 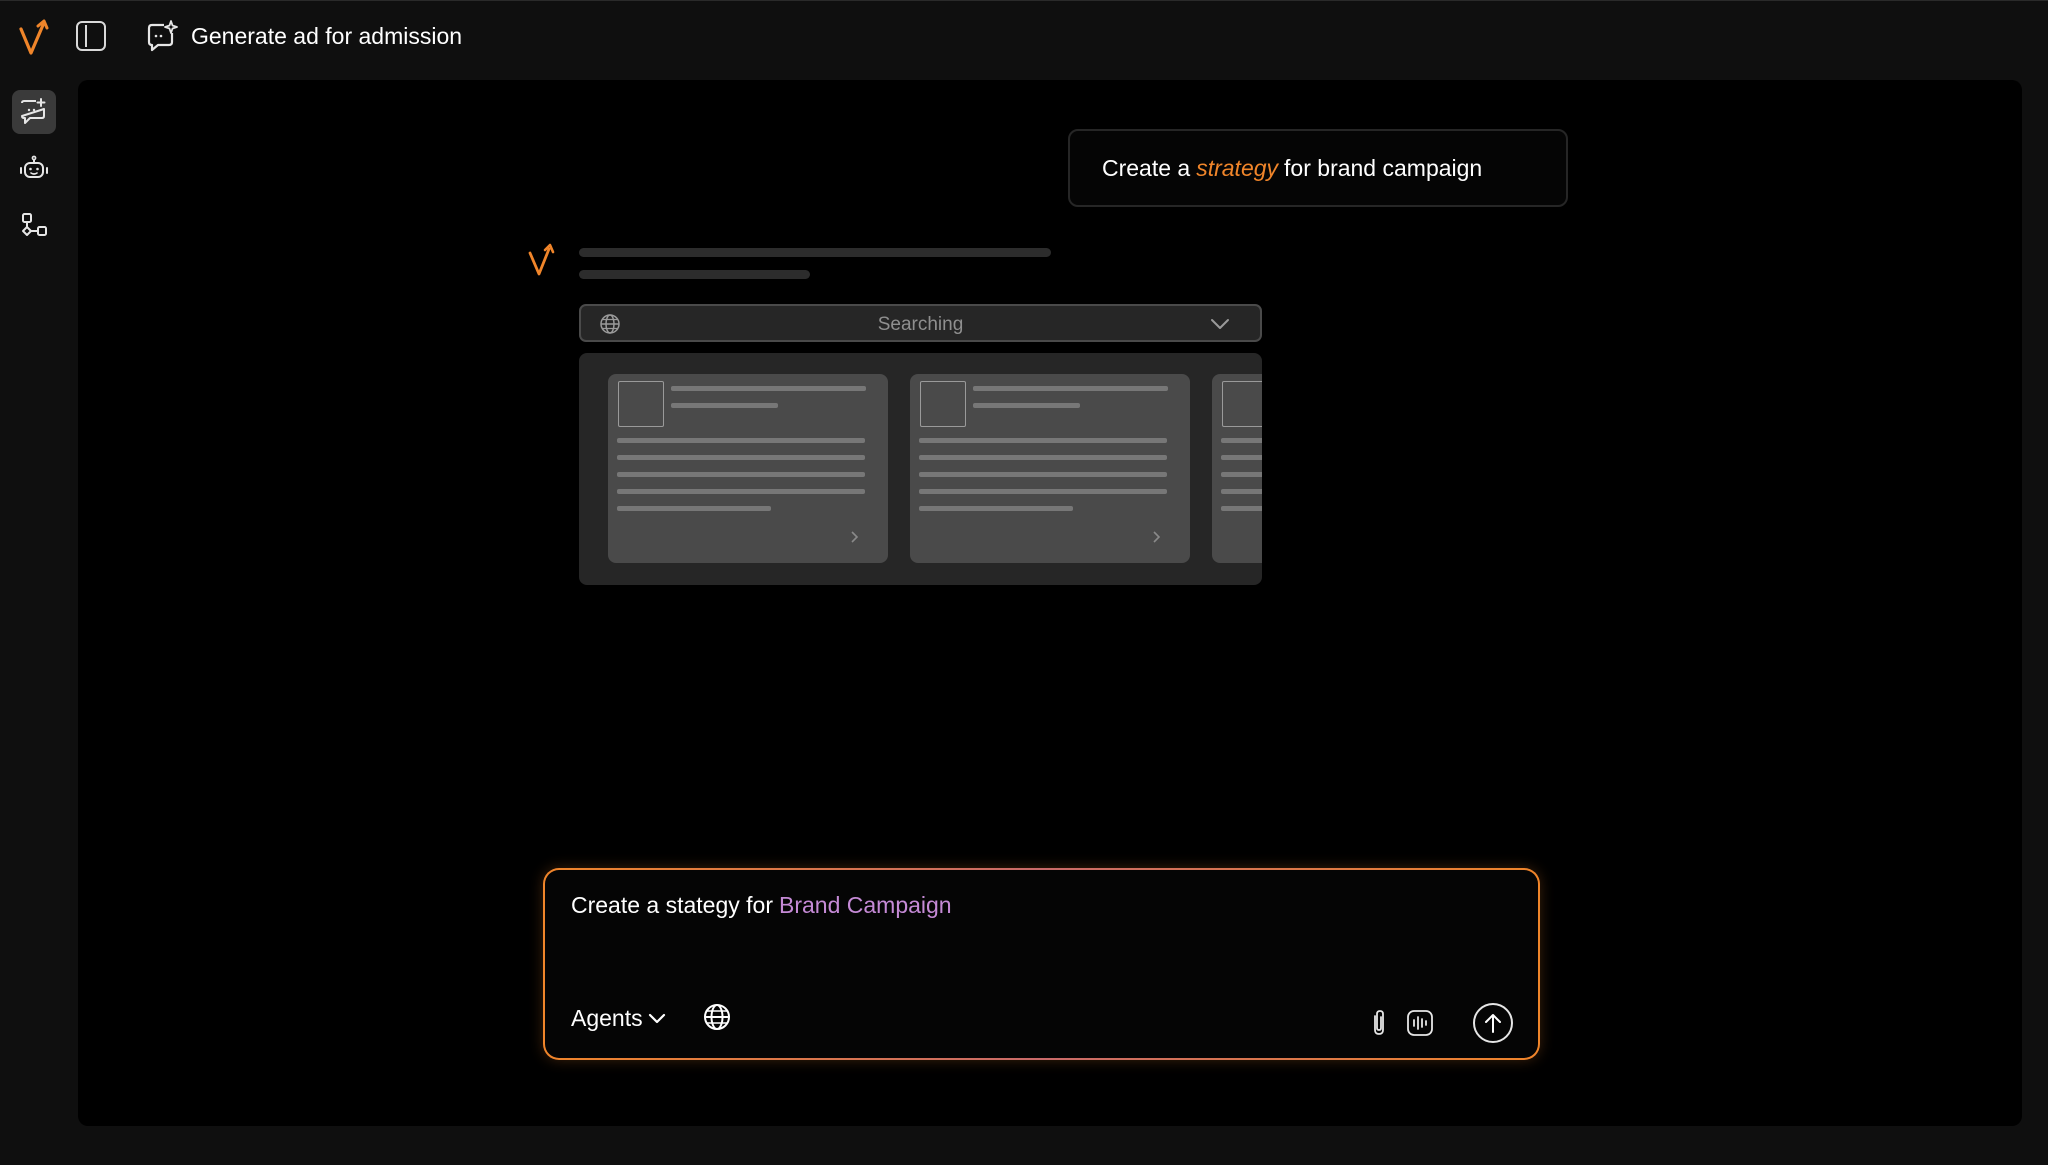 What do you see at coordinates (717, 1017) in the screenshot?
I see `web-search-globe-icon` at bounding box center [717, 1017].